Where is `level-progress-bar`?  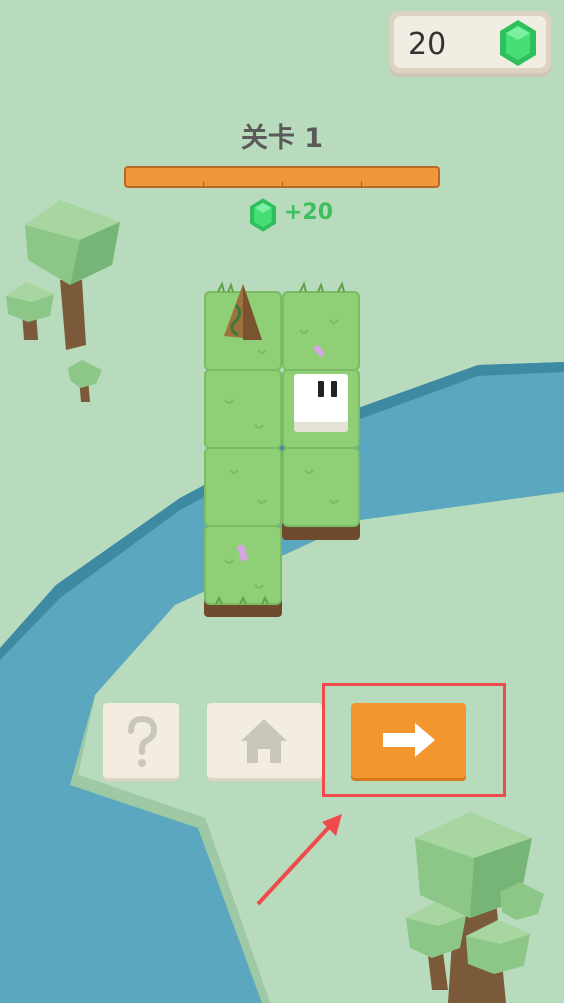 level-progress-bar is located at coordinates (282, 177).